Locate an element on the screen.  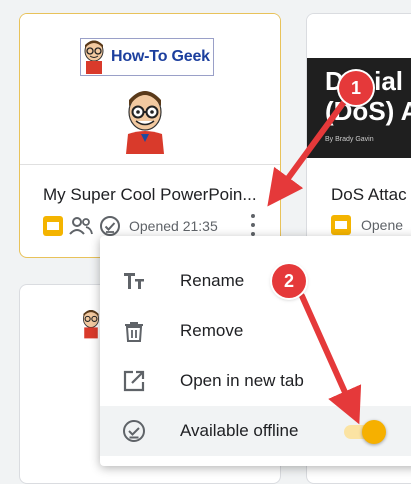
menu-label: Open in new tab is located at coordinates (242, 380).